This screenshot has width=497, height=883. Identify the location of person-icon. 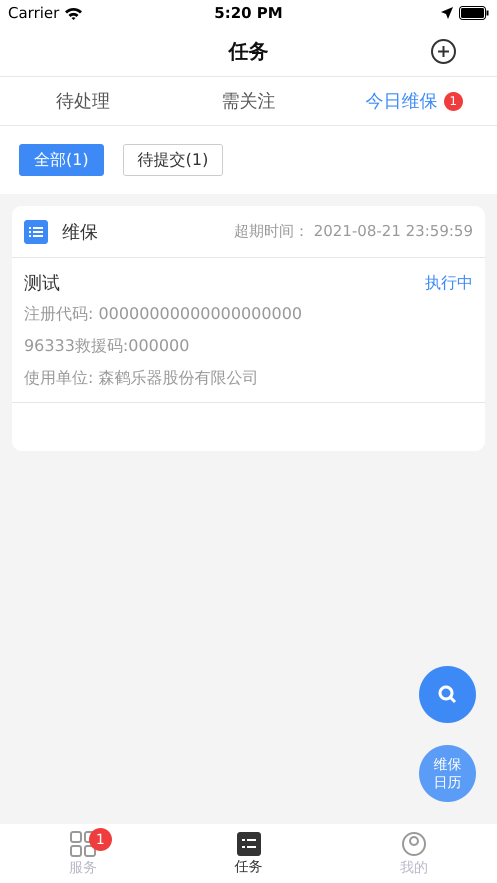
(414, 843).